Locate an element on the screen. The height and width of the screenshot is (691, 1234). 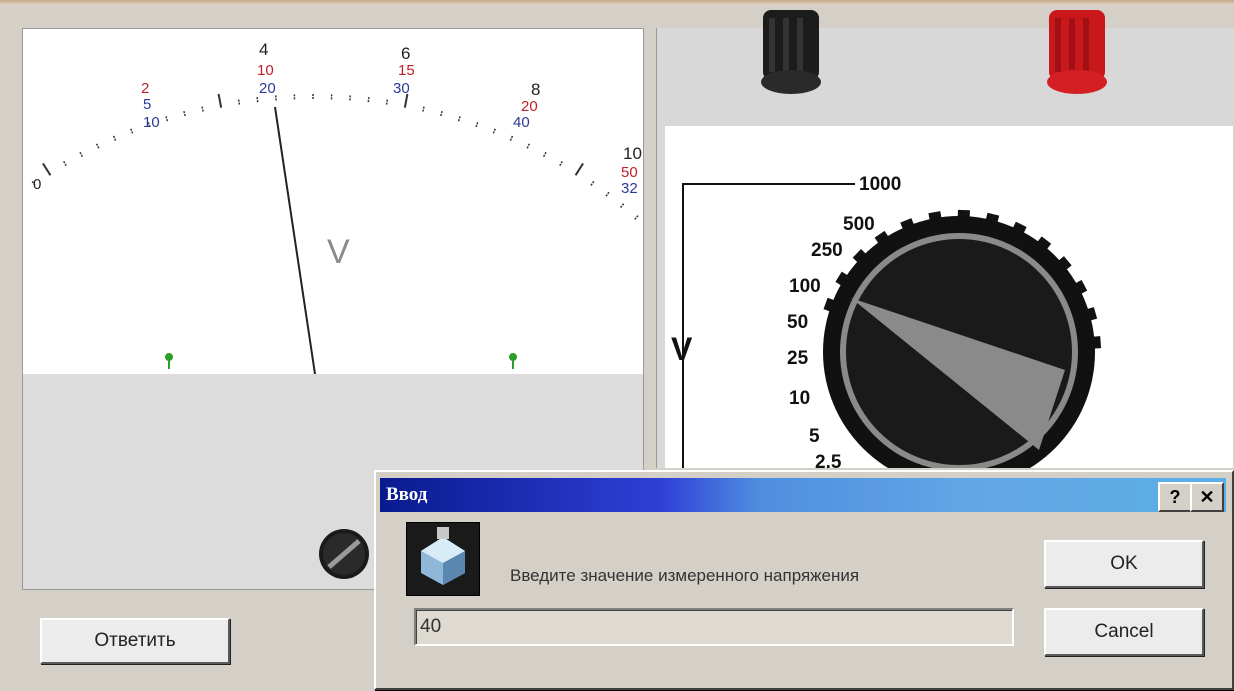
switch-unit-label: V is located at coordinates (682, 349).